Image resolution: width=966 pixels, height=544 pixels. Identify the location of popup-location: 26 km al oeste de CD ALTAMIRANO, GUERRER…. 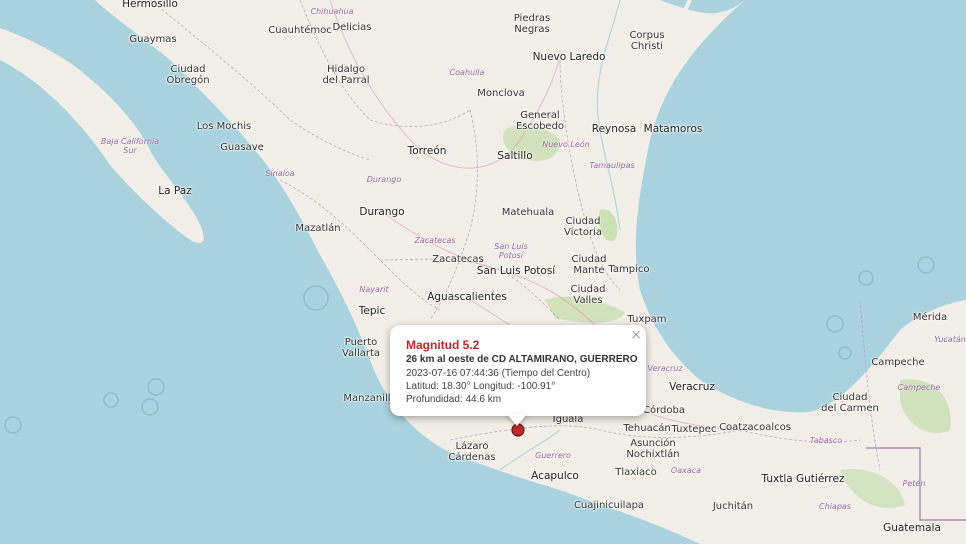
(522, 359).